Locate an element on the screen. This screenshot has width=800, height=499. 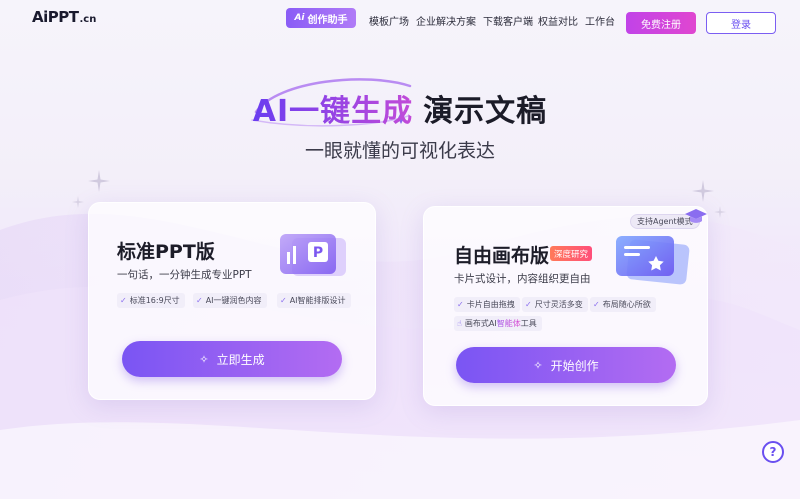
feature-tag: ✓ 尺寸灵活多变 is located at coordinates (555, 304).